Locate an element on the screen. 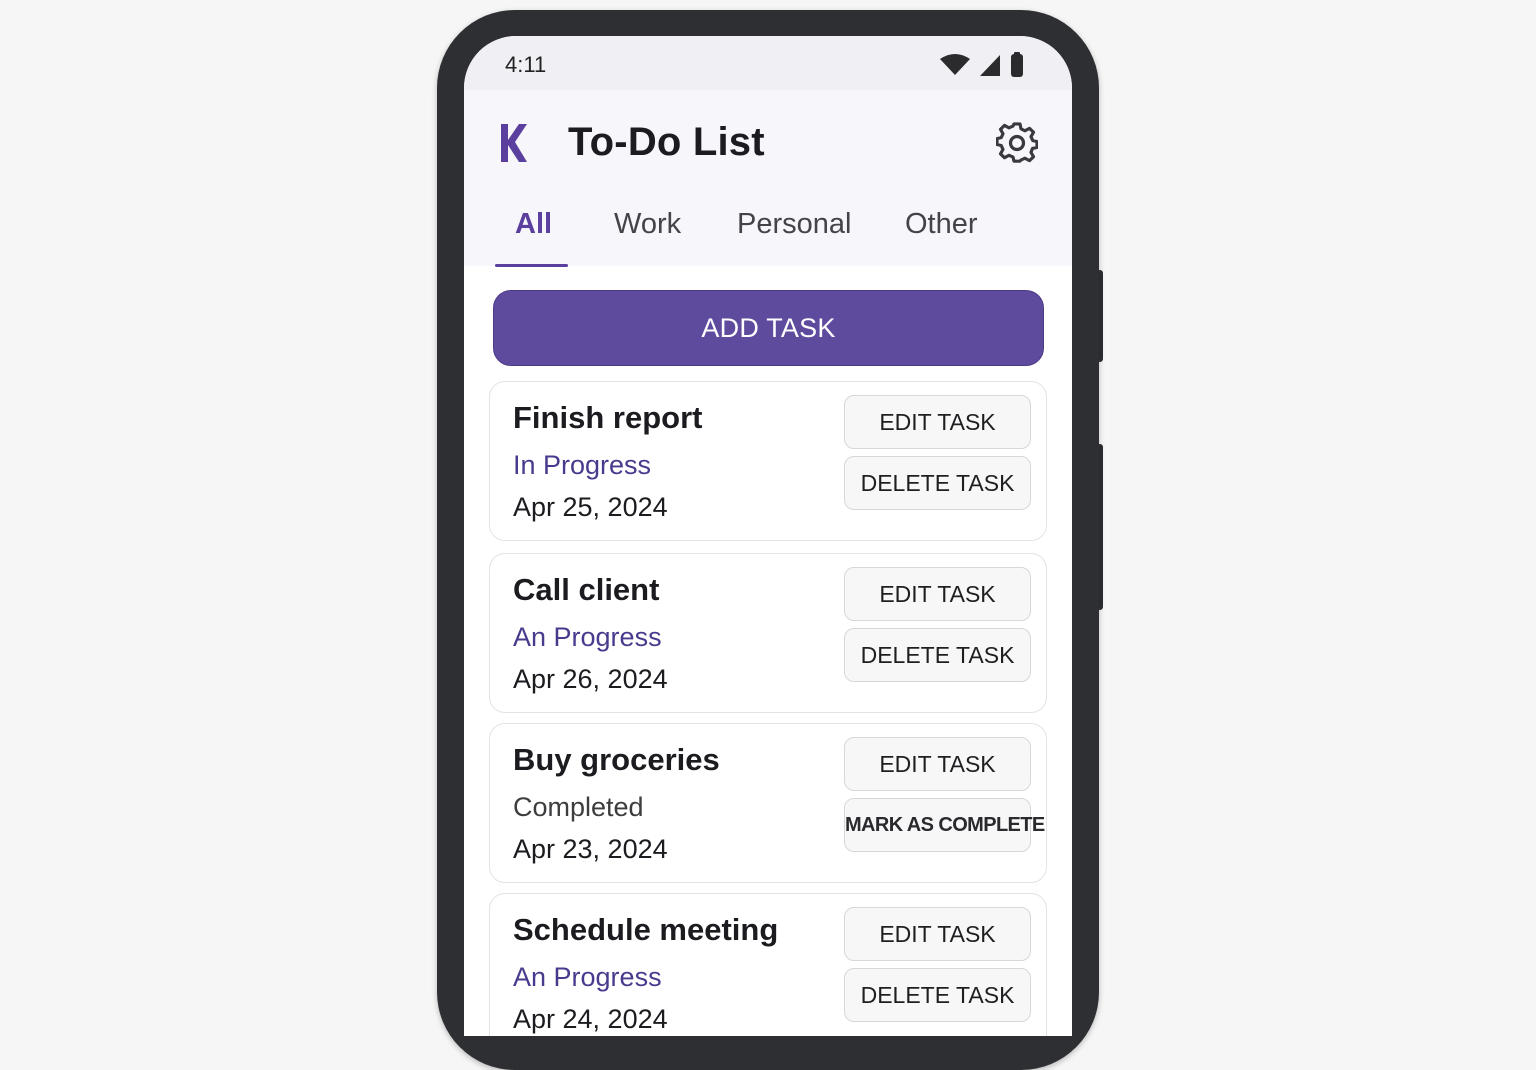 The height and width of the screenshot is (1070, 1536). task-date: Apr 25, 2024 is located at coordinates (590, 507).